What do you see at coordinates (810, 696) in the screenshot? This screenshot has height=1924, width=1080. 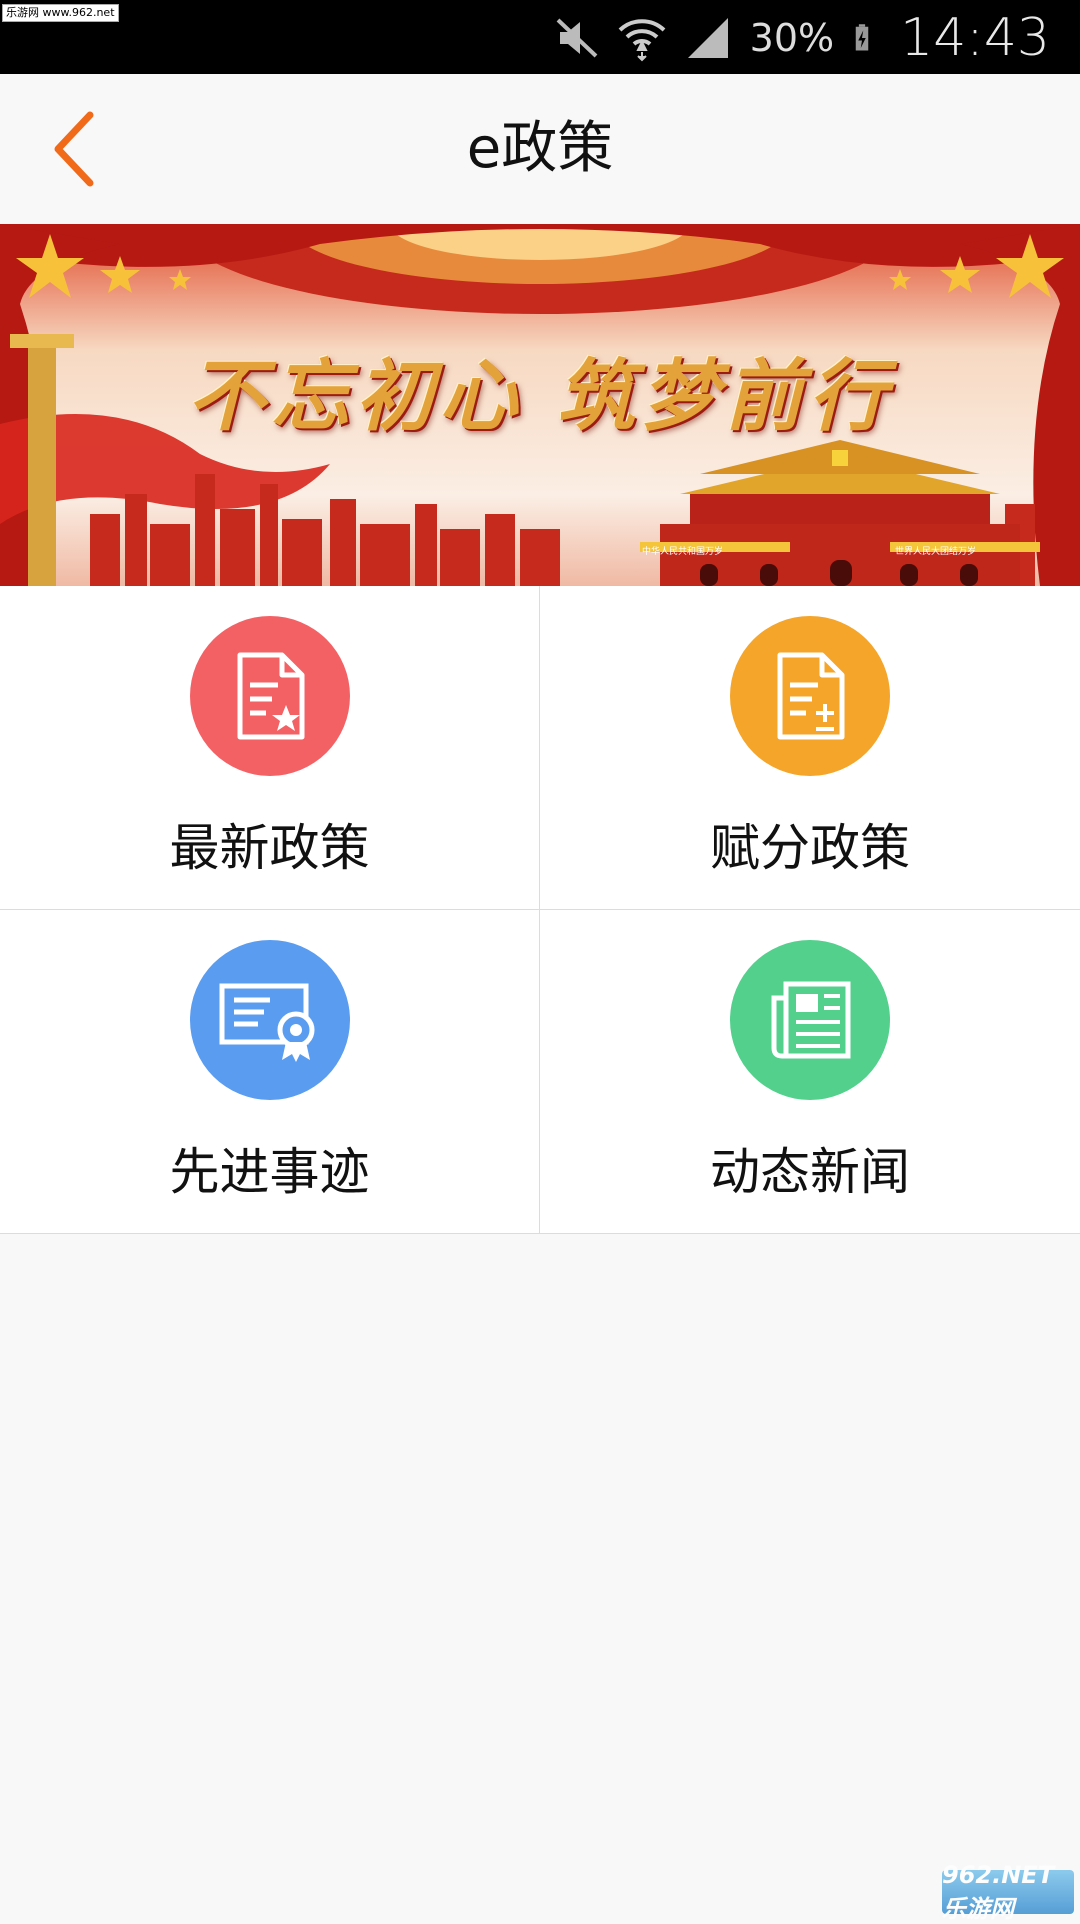 I see `document-plus-minus-icon` at bounding box center [810, 696].